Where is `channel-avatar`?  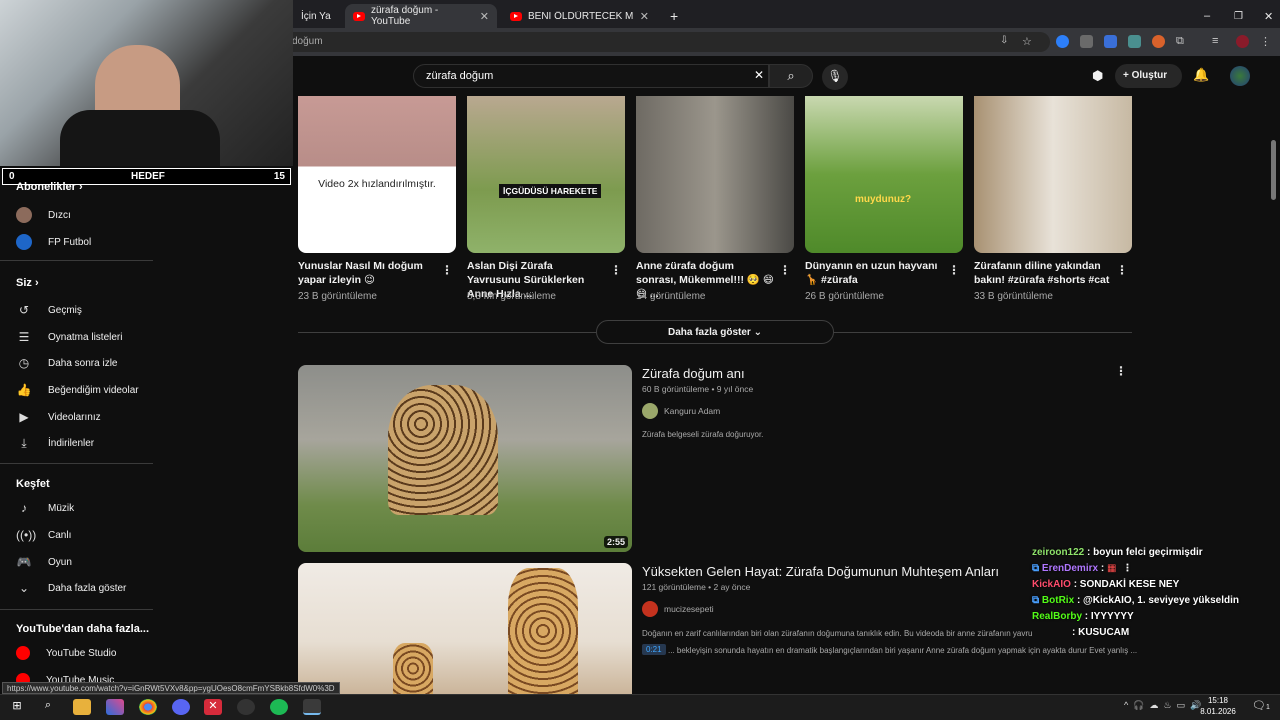 channel-avatar is located at coordinates (650, 609).